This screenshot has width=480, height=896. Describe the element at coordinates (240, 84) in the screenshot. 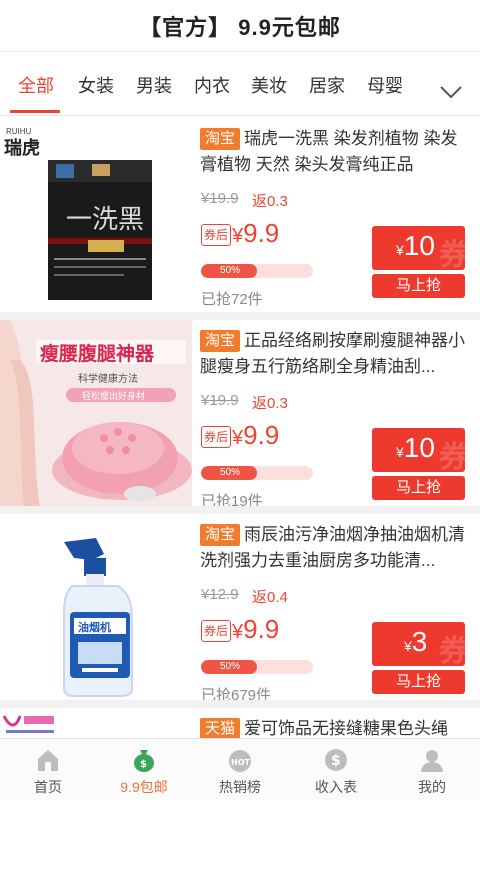

I see `category-tabs: 全部 女装 男装 内衣 美妆 居家 母婴` at that location.